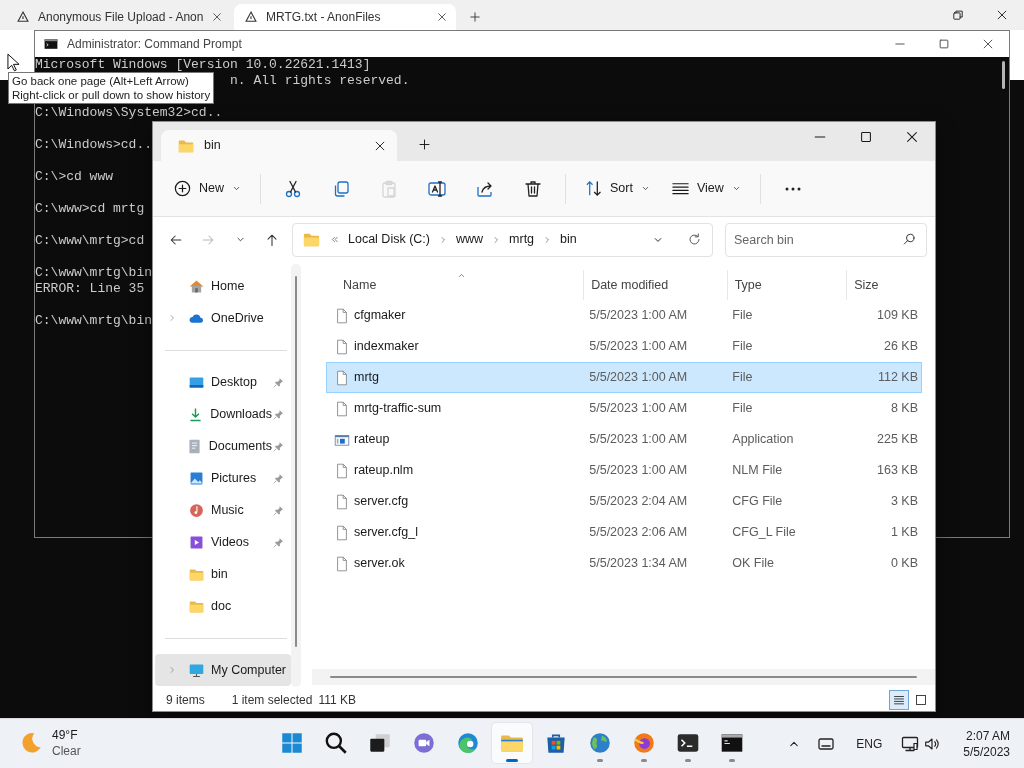 This screenshot has width=1024, height=768. Describe the element at coordinates (786, 285) in the screenshot. I see `column-header: Type` at that location.